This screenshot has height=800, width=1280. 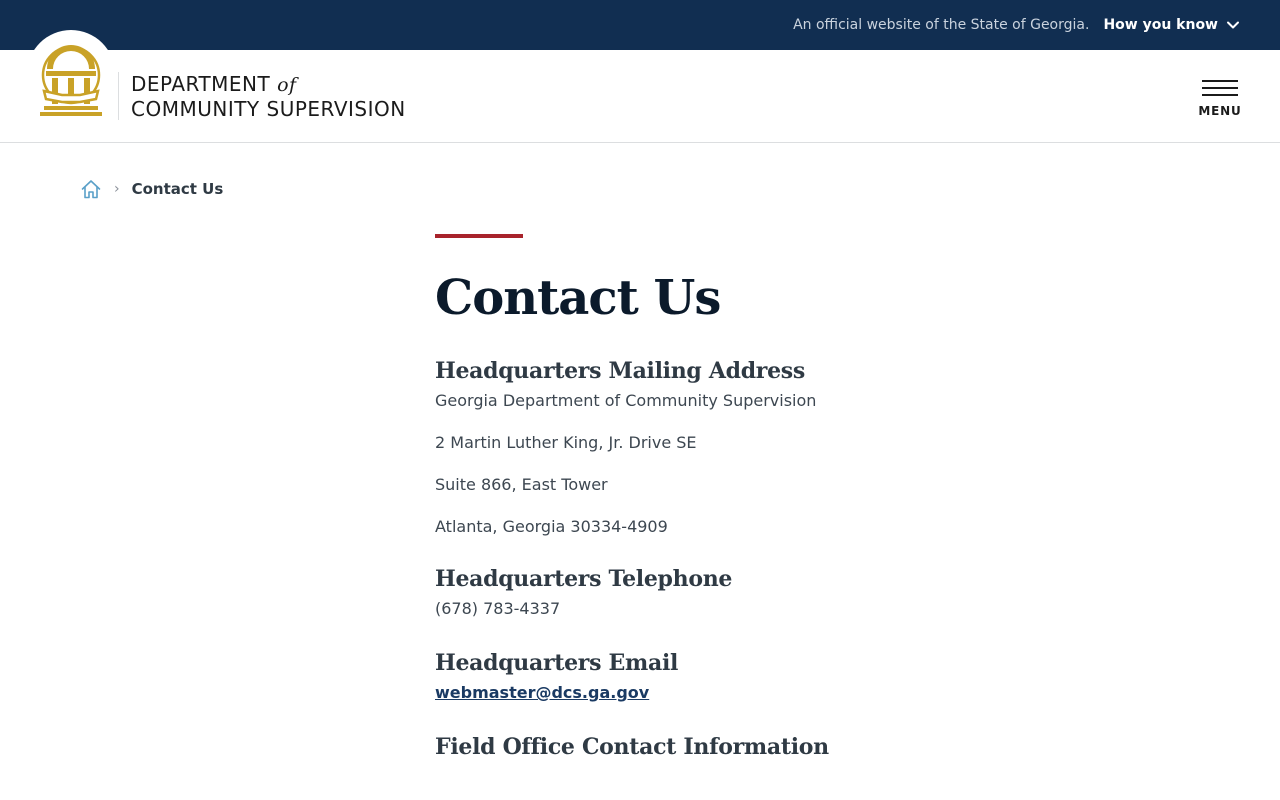 I want to click on how-you-know-label: How you know, so click(x=1160, y=25).